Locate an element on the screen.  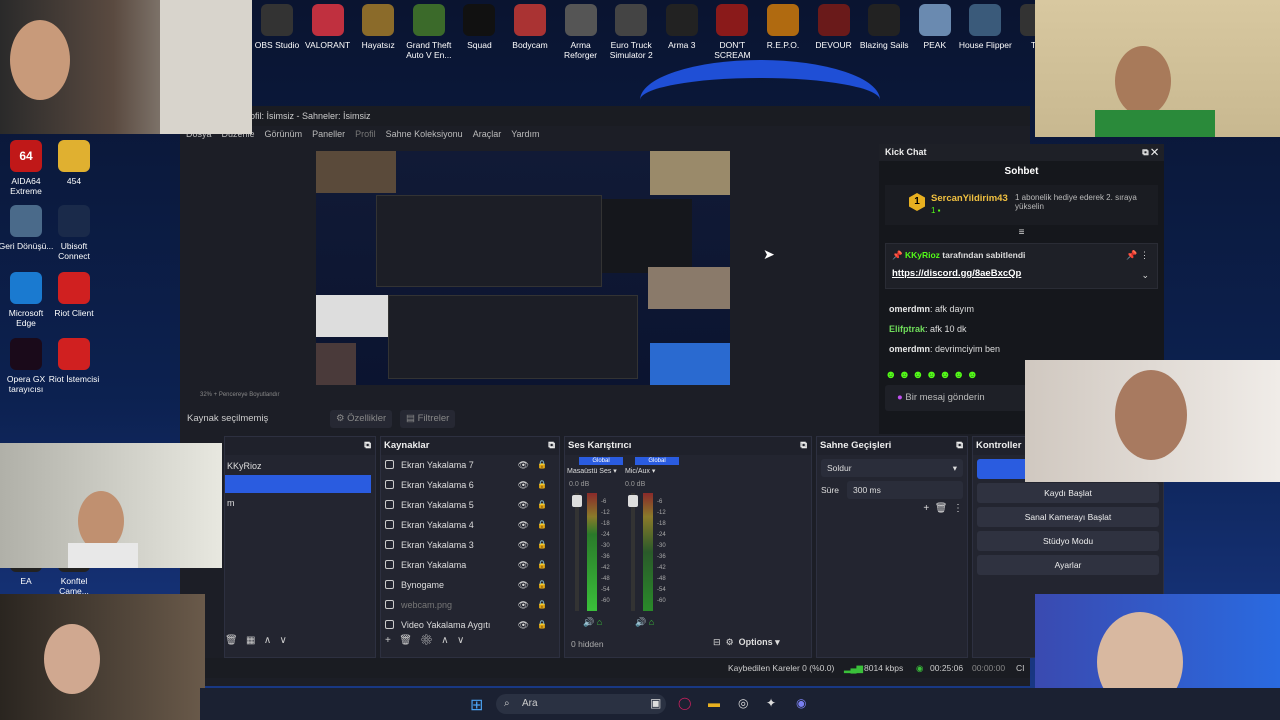
source-item: Ekran Yakalama 6 👁 🔒 is located at coordinates (470, 485).